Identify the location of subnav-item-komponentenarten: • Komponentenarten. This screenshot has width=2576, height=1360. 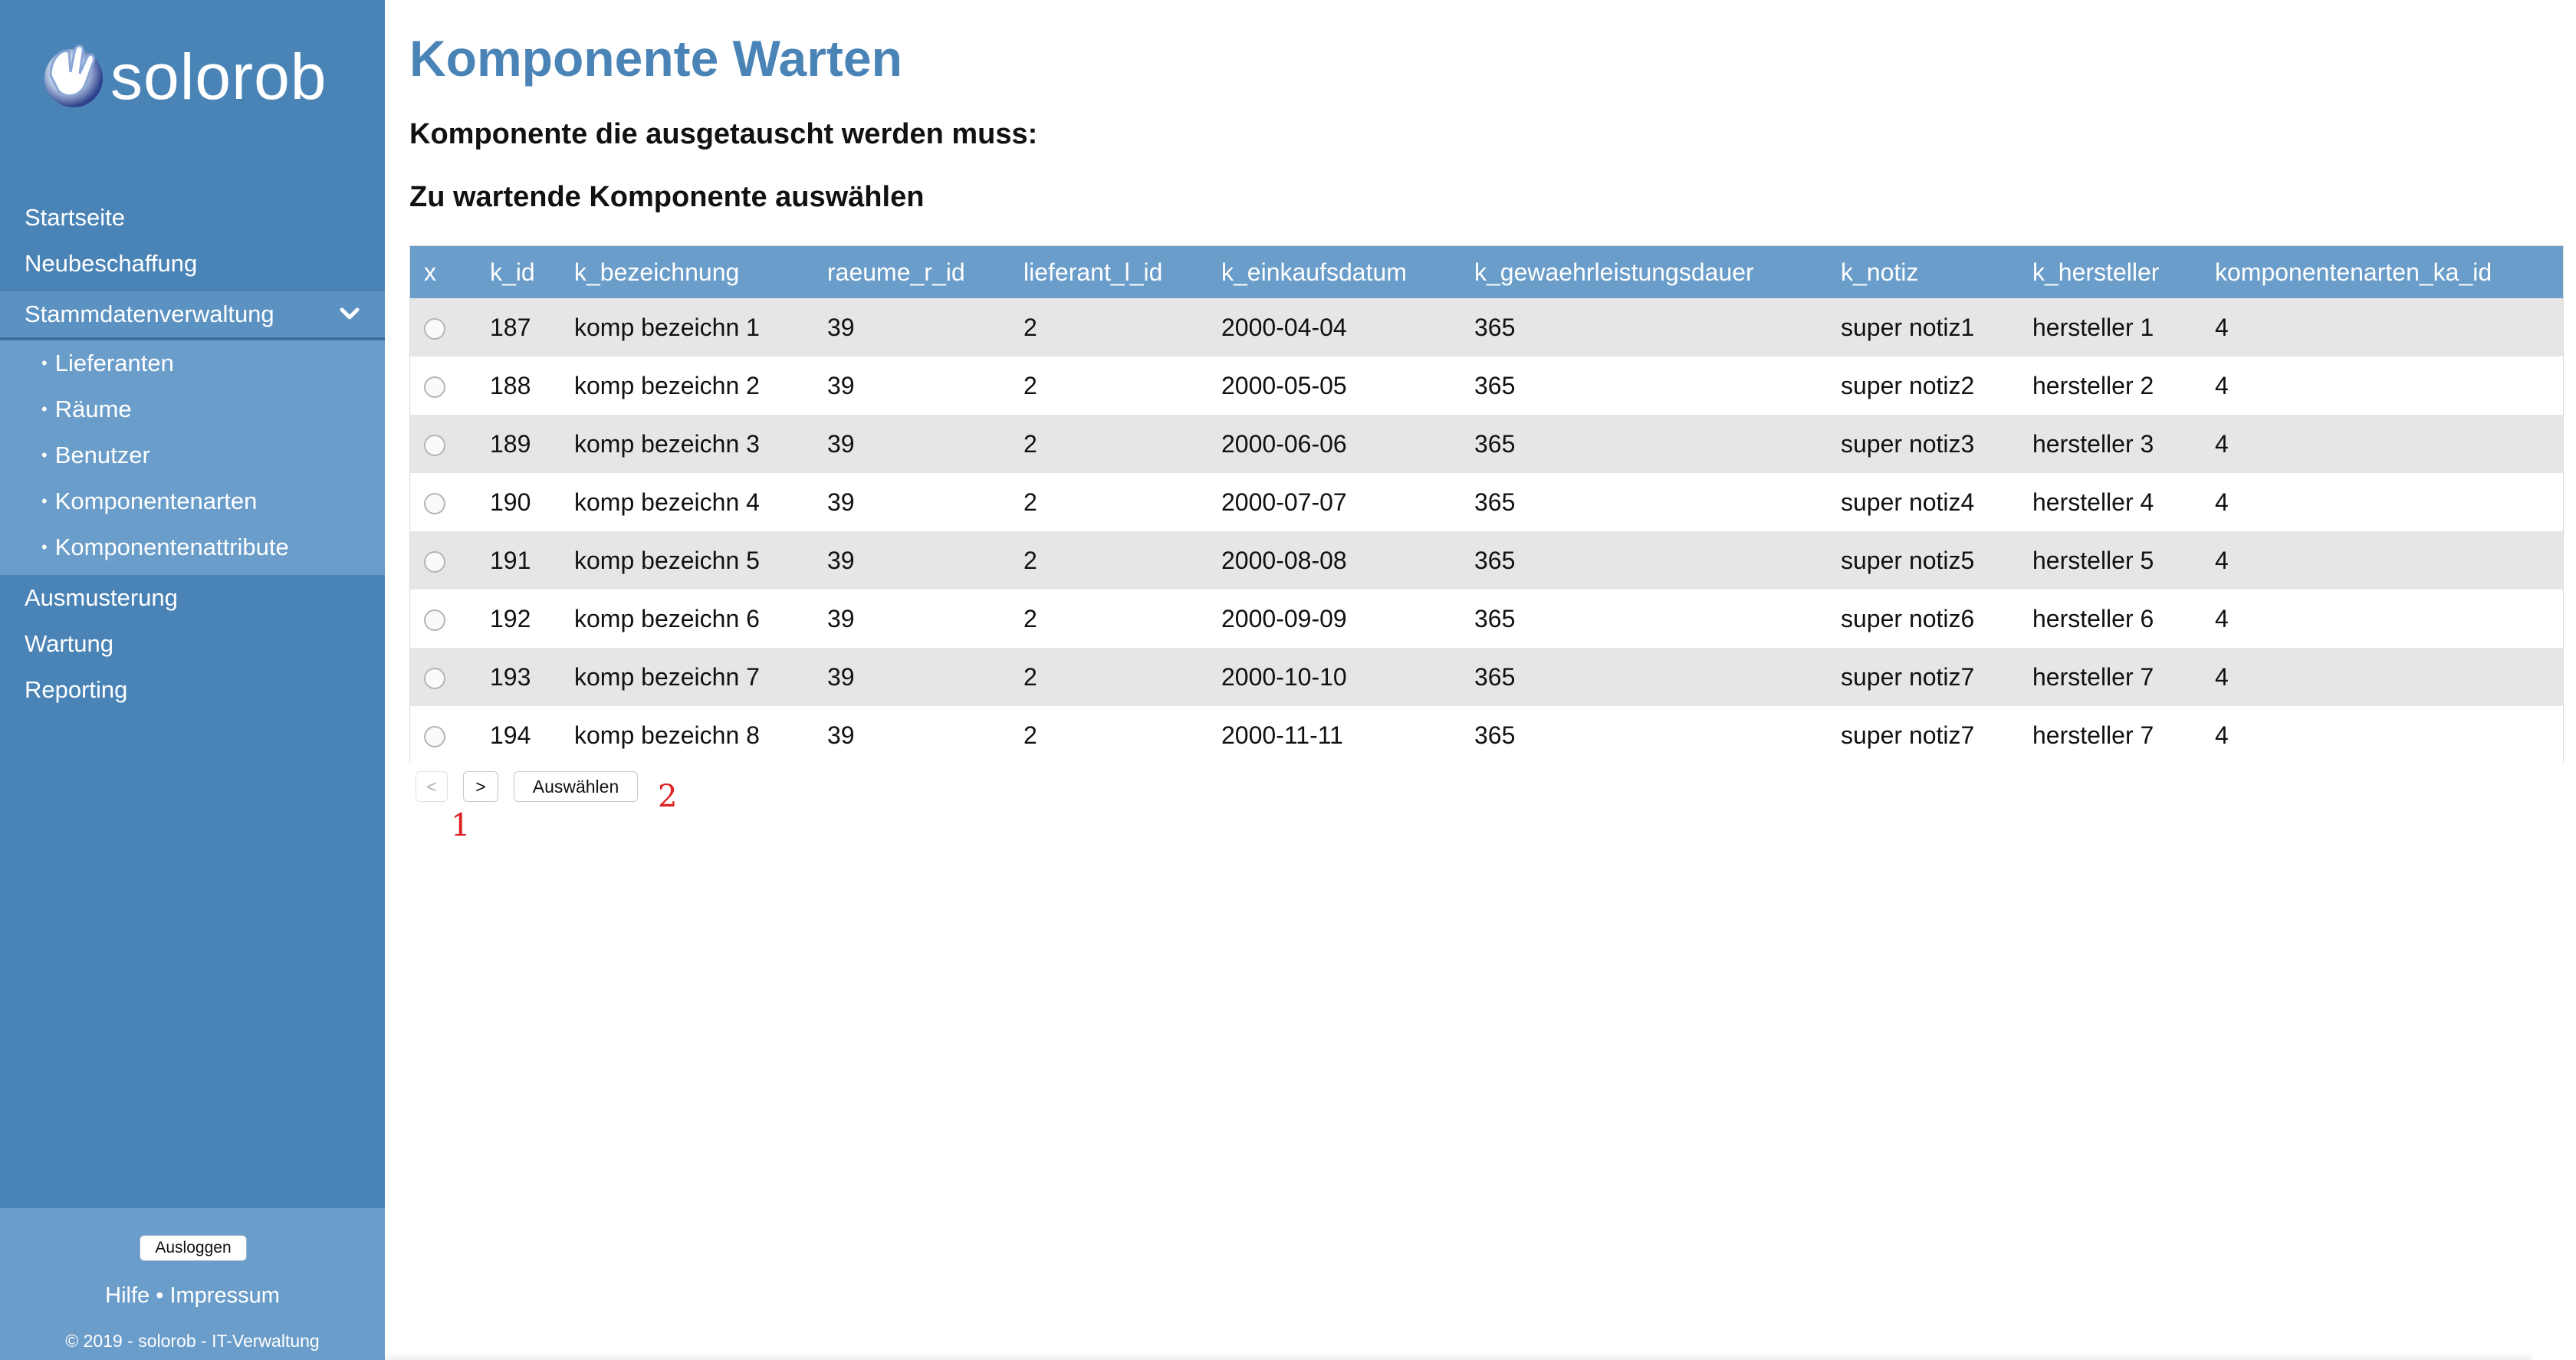
(192, 501).